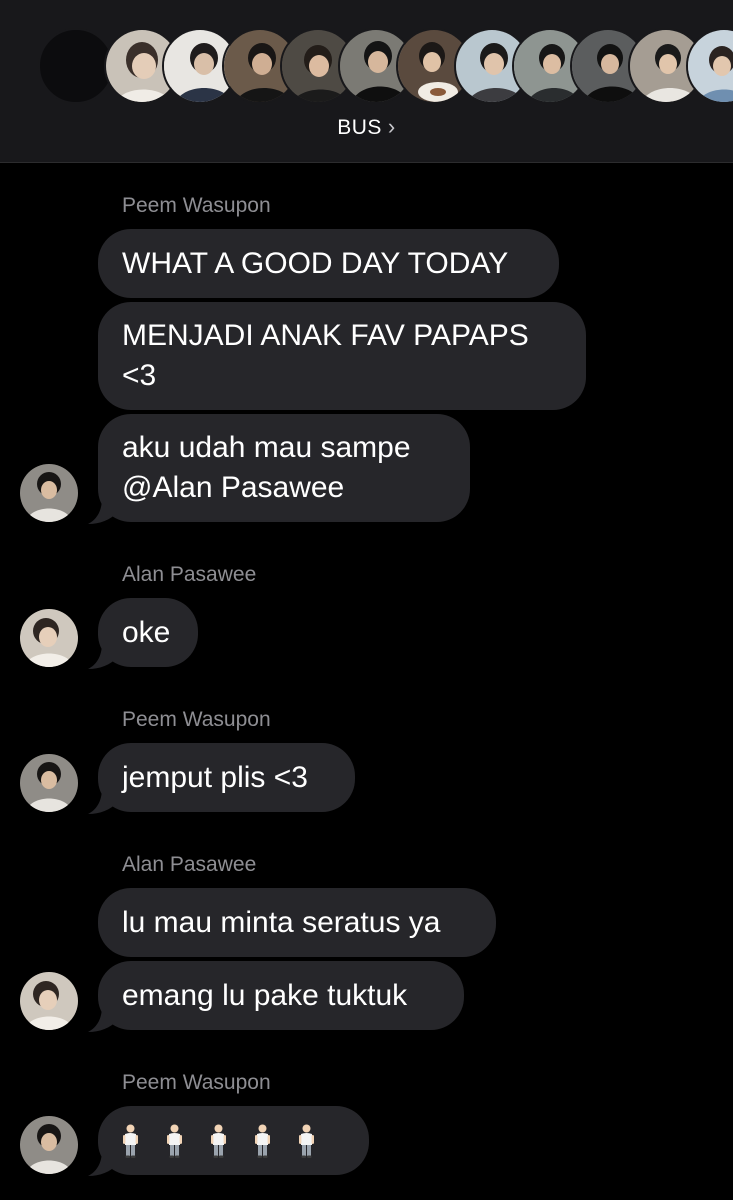 The width and height of the screenshot is (733, 1200). Describe the element at coordinates (76, 66) in the screenshot. I see `member-avatar` at that location.